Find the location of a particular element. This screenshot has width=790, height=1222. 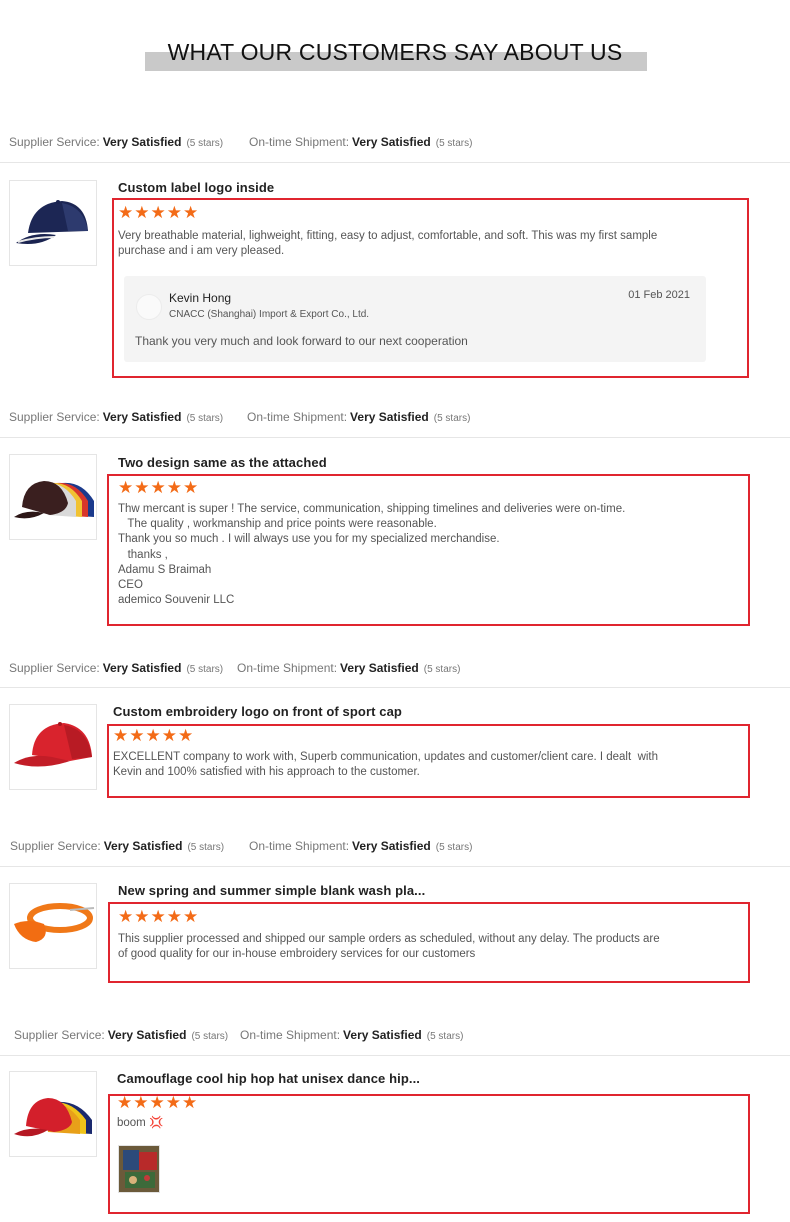

multicolor-caps-image is located at coordinates (54, 500).